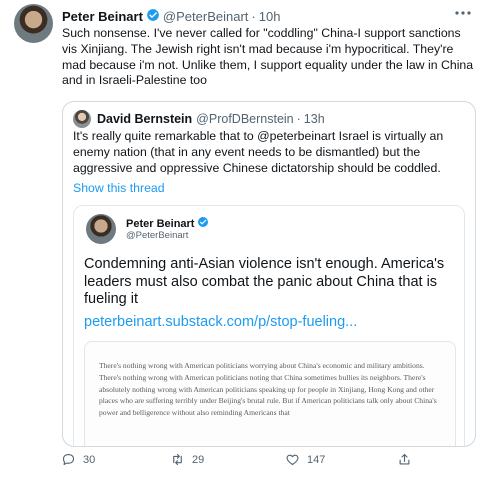 Image resolution: width=488 pixels, height=486 pixels. I want to click on reply-icon, so click(68, 459).